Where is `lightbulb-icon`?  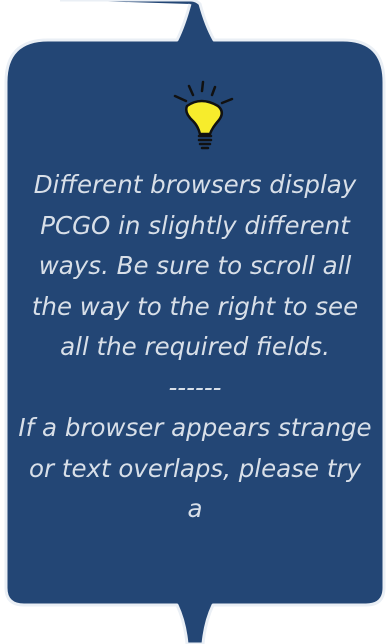 lightbulb-icon is located at coordinates (203, 115).